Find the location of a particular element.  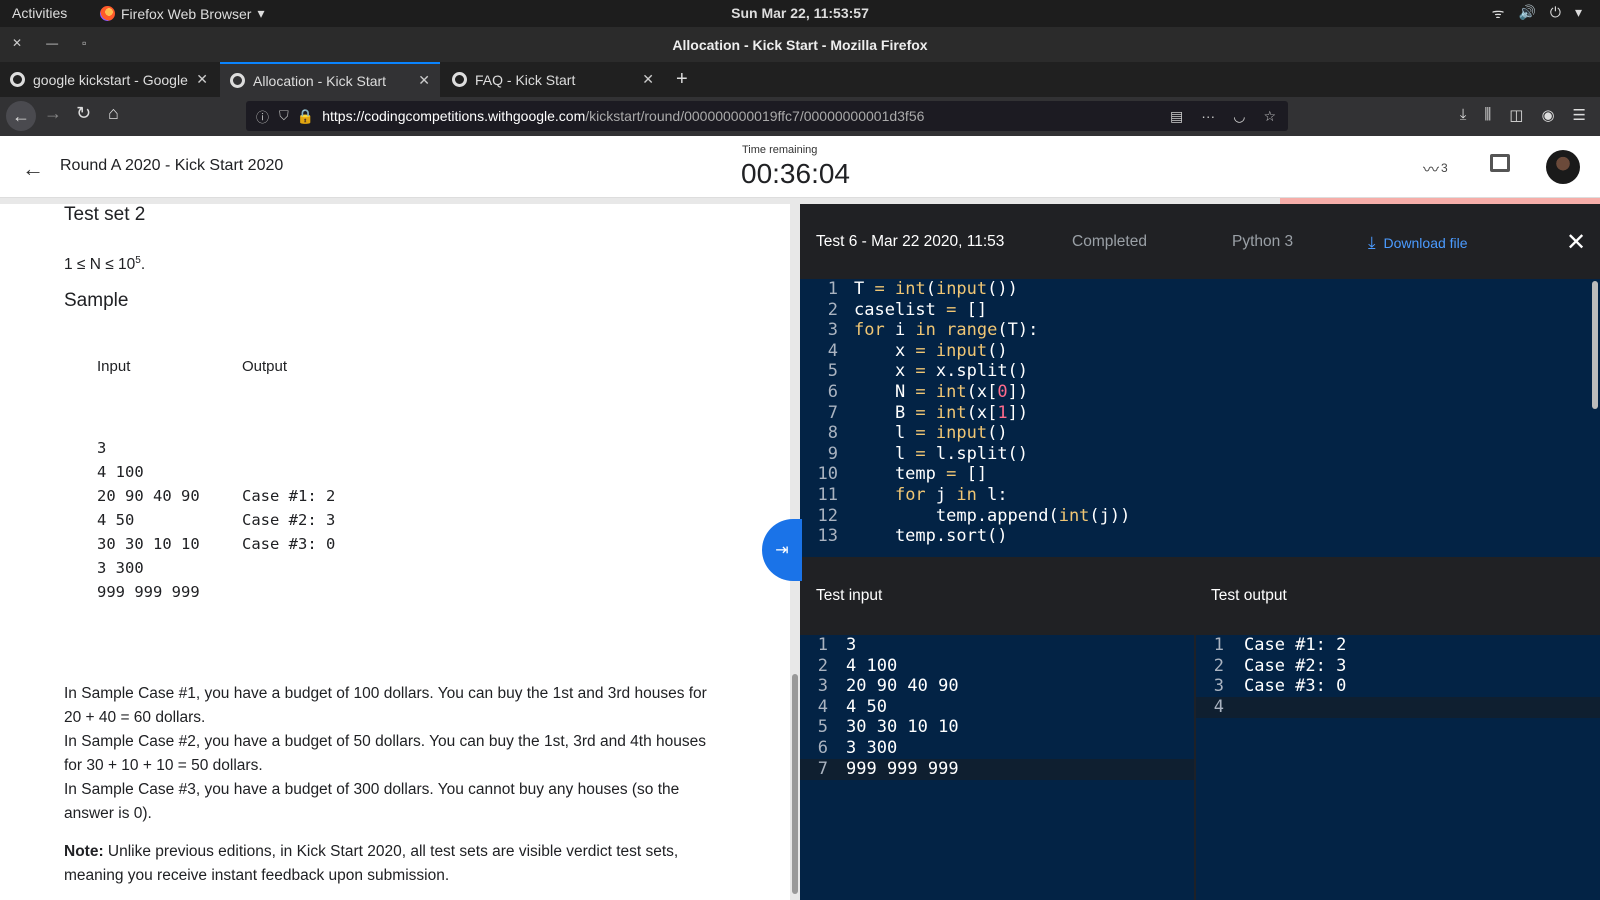

code-line: 1T = int(input()) is located at coordinates (1195, 289).